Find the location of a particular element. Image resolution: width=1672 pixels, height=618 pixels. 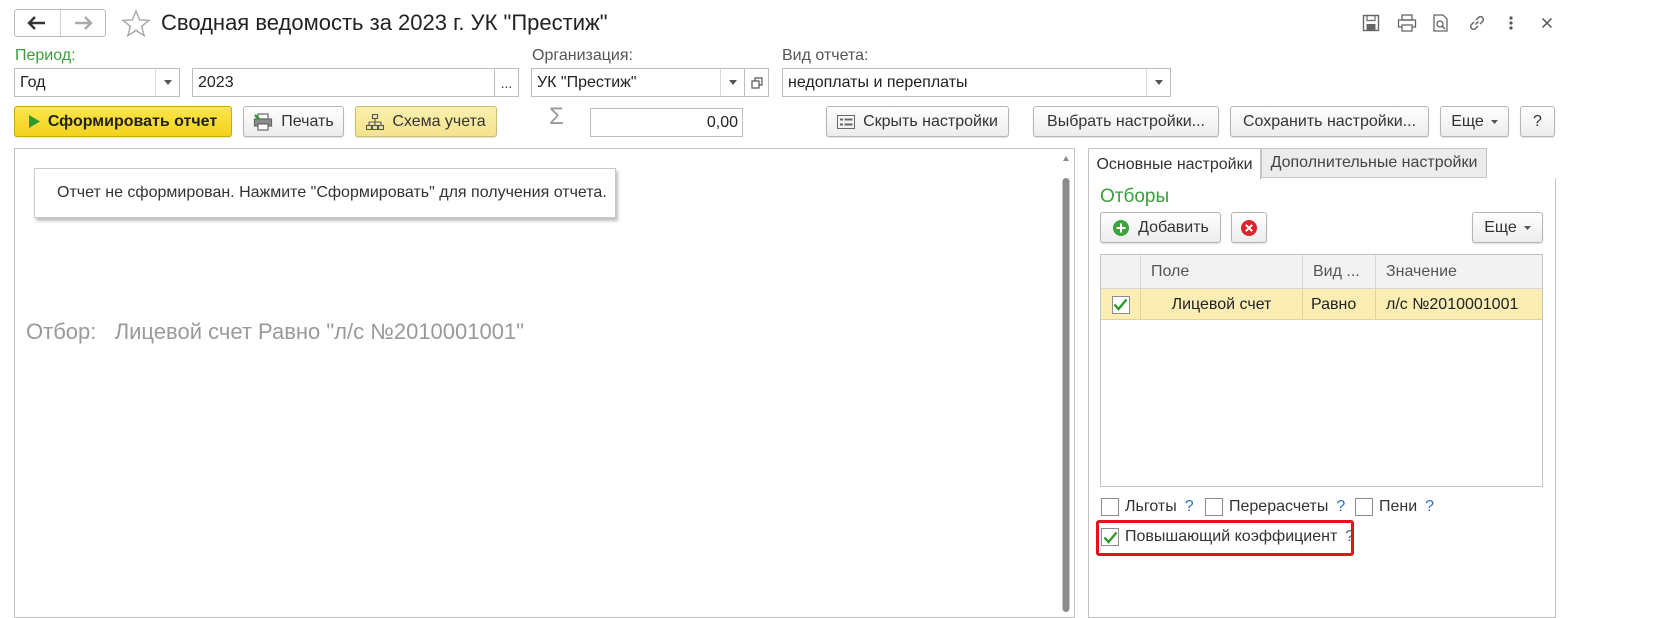

add-filter-button: Добавить is located at coordinates (1160, 227).